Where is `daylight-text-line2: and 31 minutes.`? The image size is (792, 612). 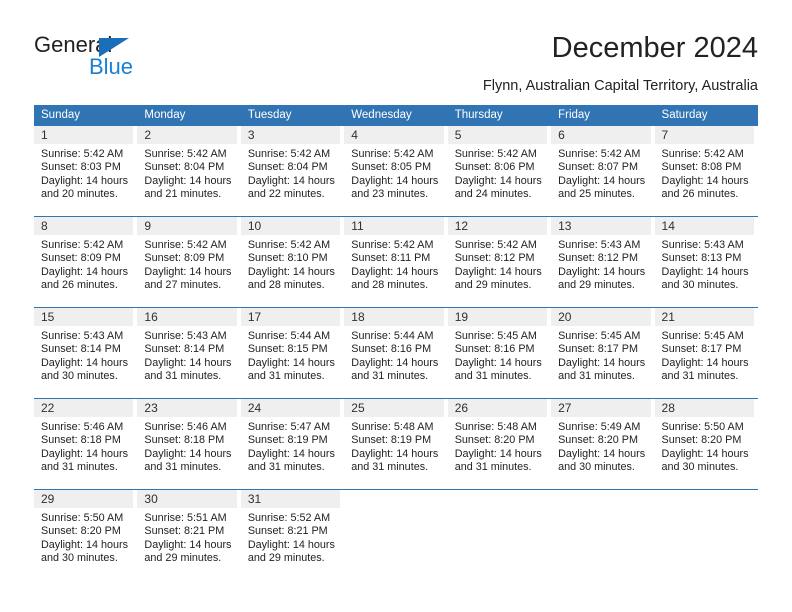 daylight-text-line2: and 31 minutes. is located at coordinates (183, 376).